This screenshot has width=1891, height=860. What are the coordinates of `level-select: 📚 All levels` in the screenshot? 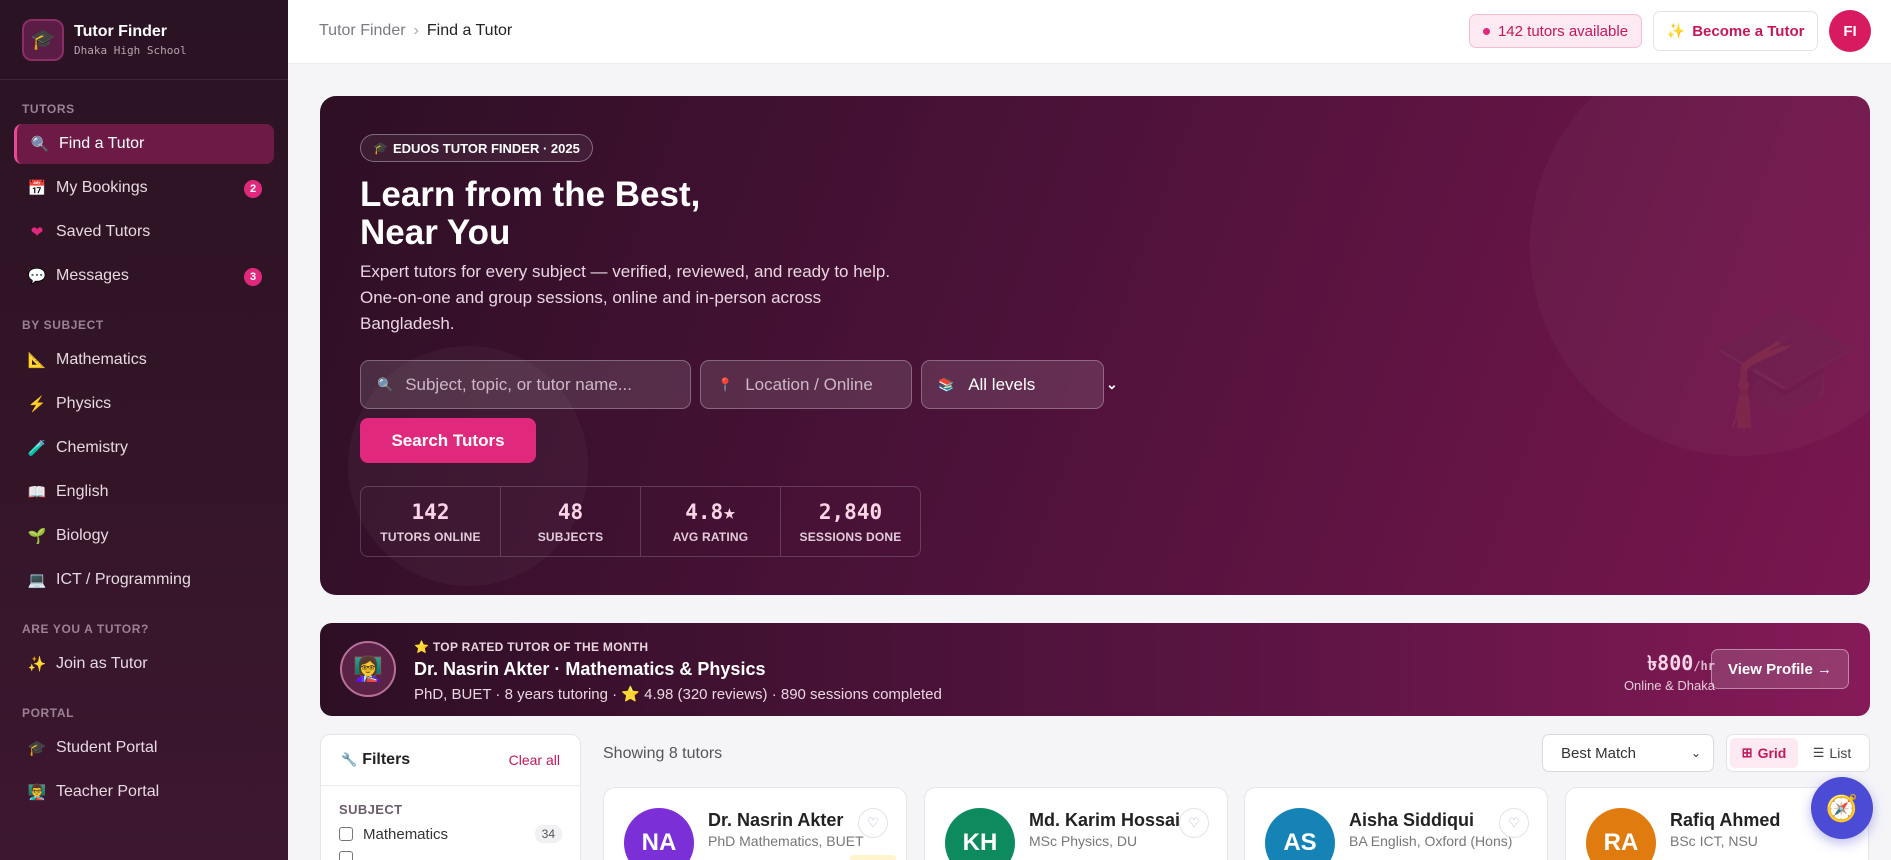 It's located at (1012, 384).